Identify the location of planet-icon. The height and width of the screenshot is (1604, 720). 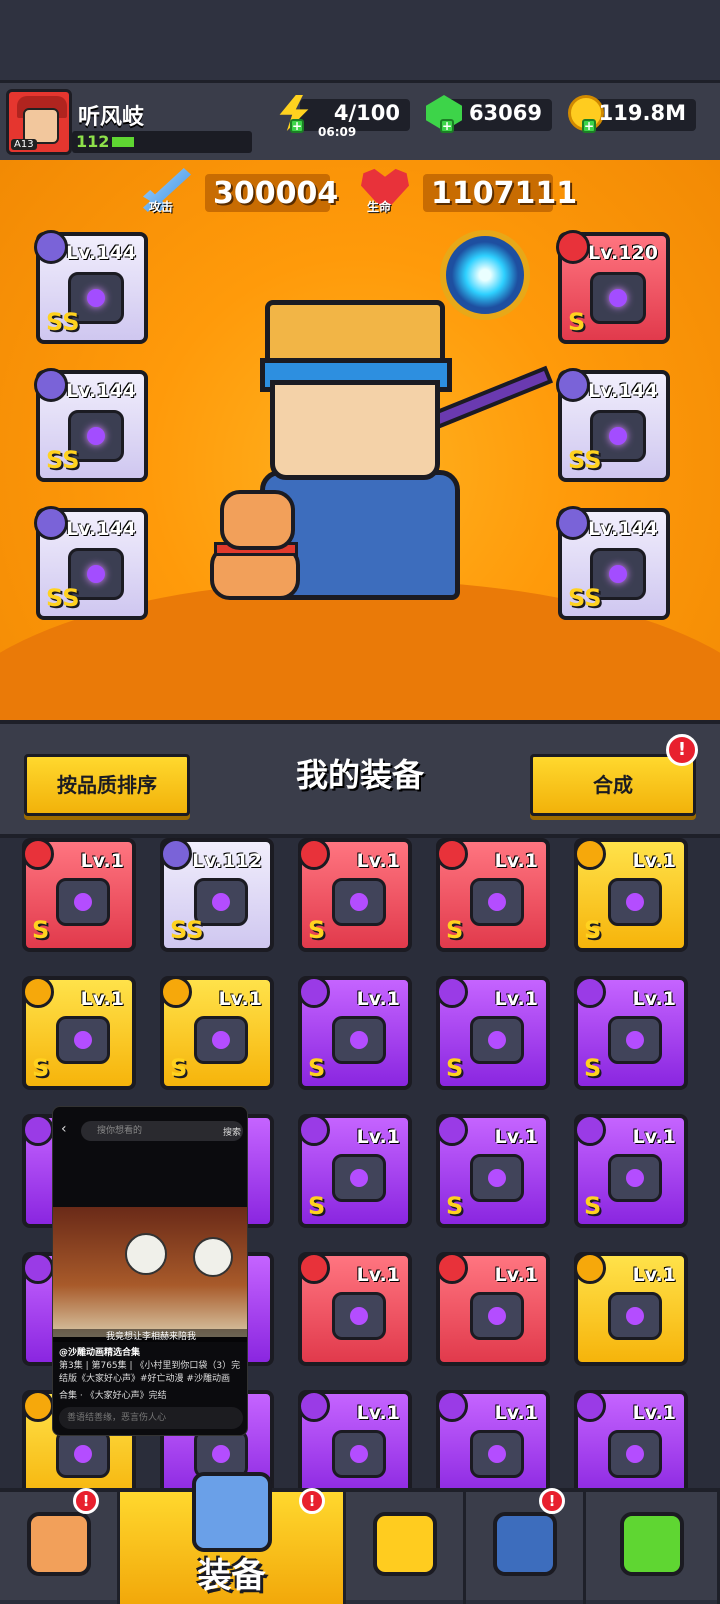
(524, 1544).